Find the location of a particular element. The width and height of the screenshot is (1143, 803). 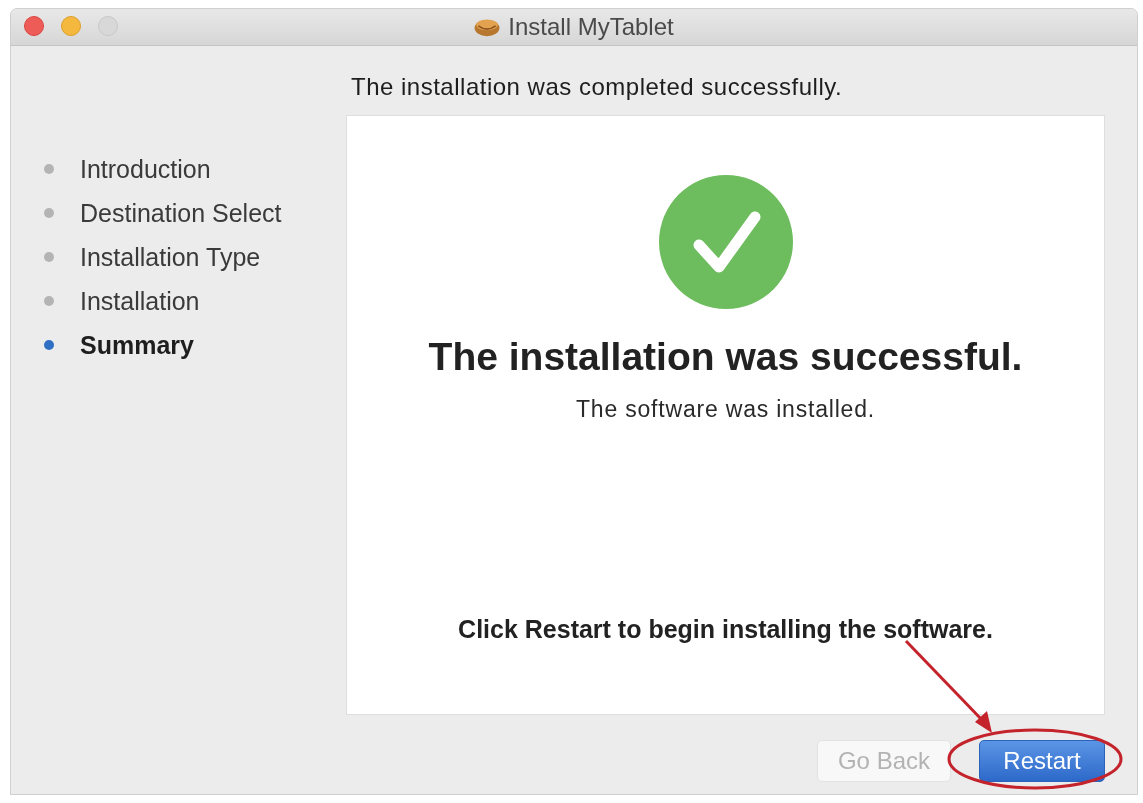

annotation-arrow-icon is located at coordinates (949, 687).